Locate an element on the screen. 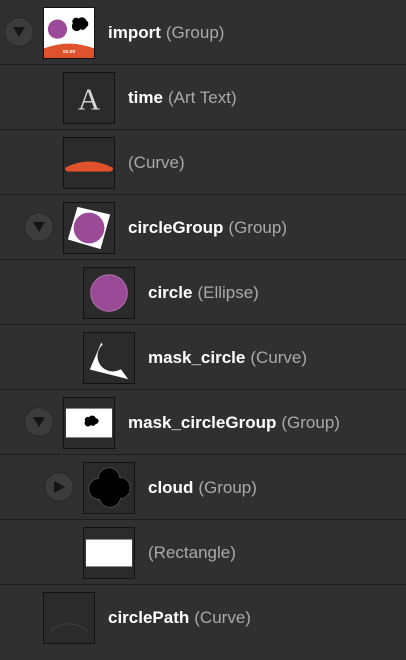 This screenshot has height=660, width=406. layer-row-cloud: cloud (Group) is located at coordinates (203, 487).